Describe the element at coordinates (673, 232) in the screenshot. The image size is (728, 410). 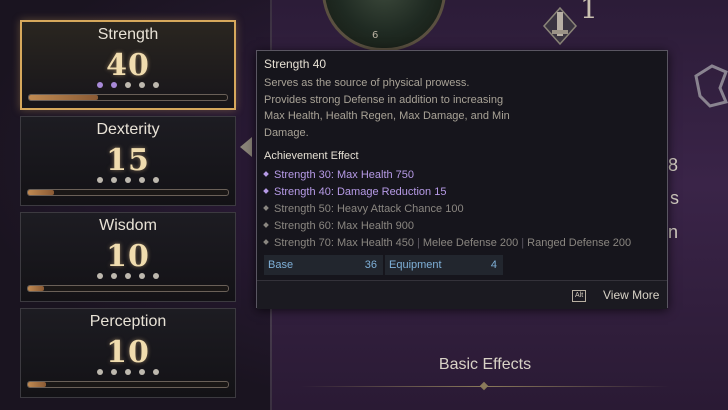
I see `partial-value: n` at that location.